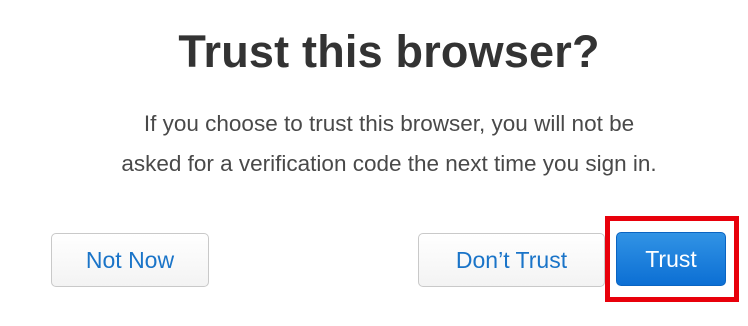 The image size is (748, 326). Describe the element at coordinates (671, 259) in the screenshot. I see `trust-button: Trust` at that location.